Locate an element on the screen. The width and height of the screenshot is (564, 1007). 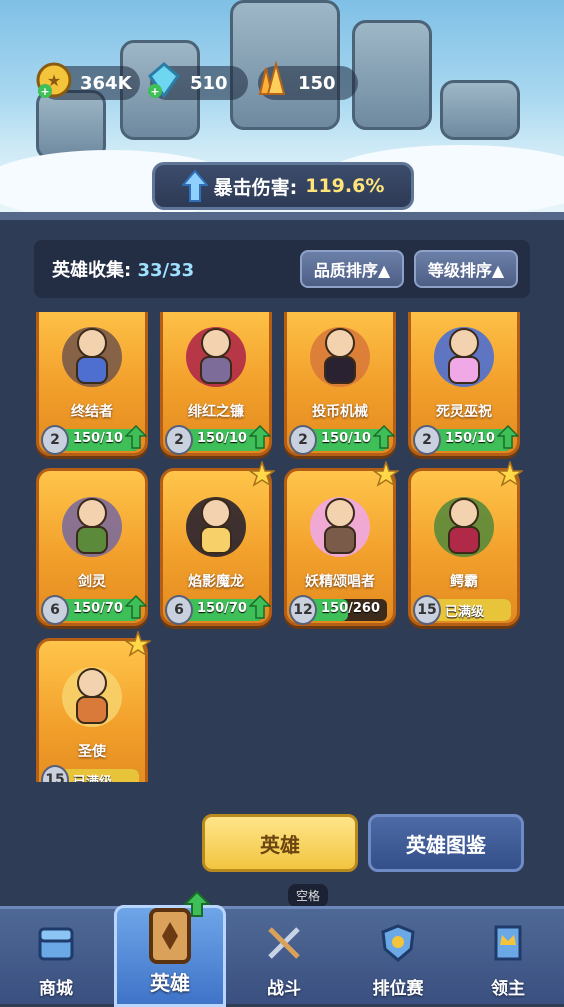
bottom-tab-bar: 商城 英雄 战斗 排位赛 领主 is located at coordinates (282, 948).